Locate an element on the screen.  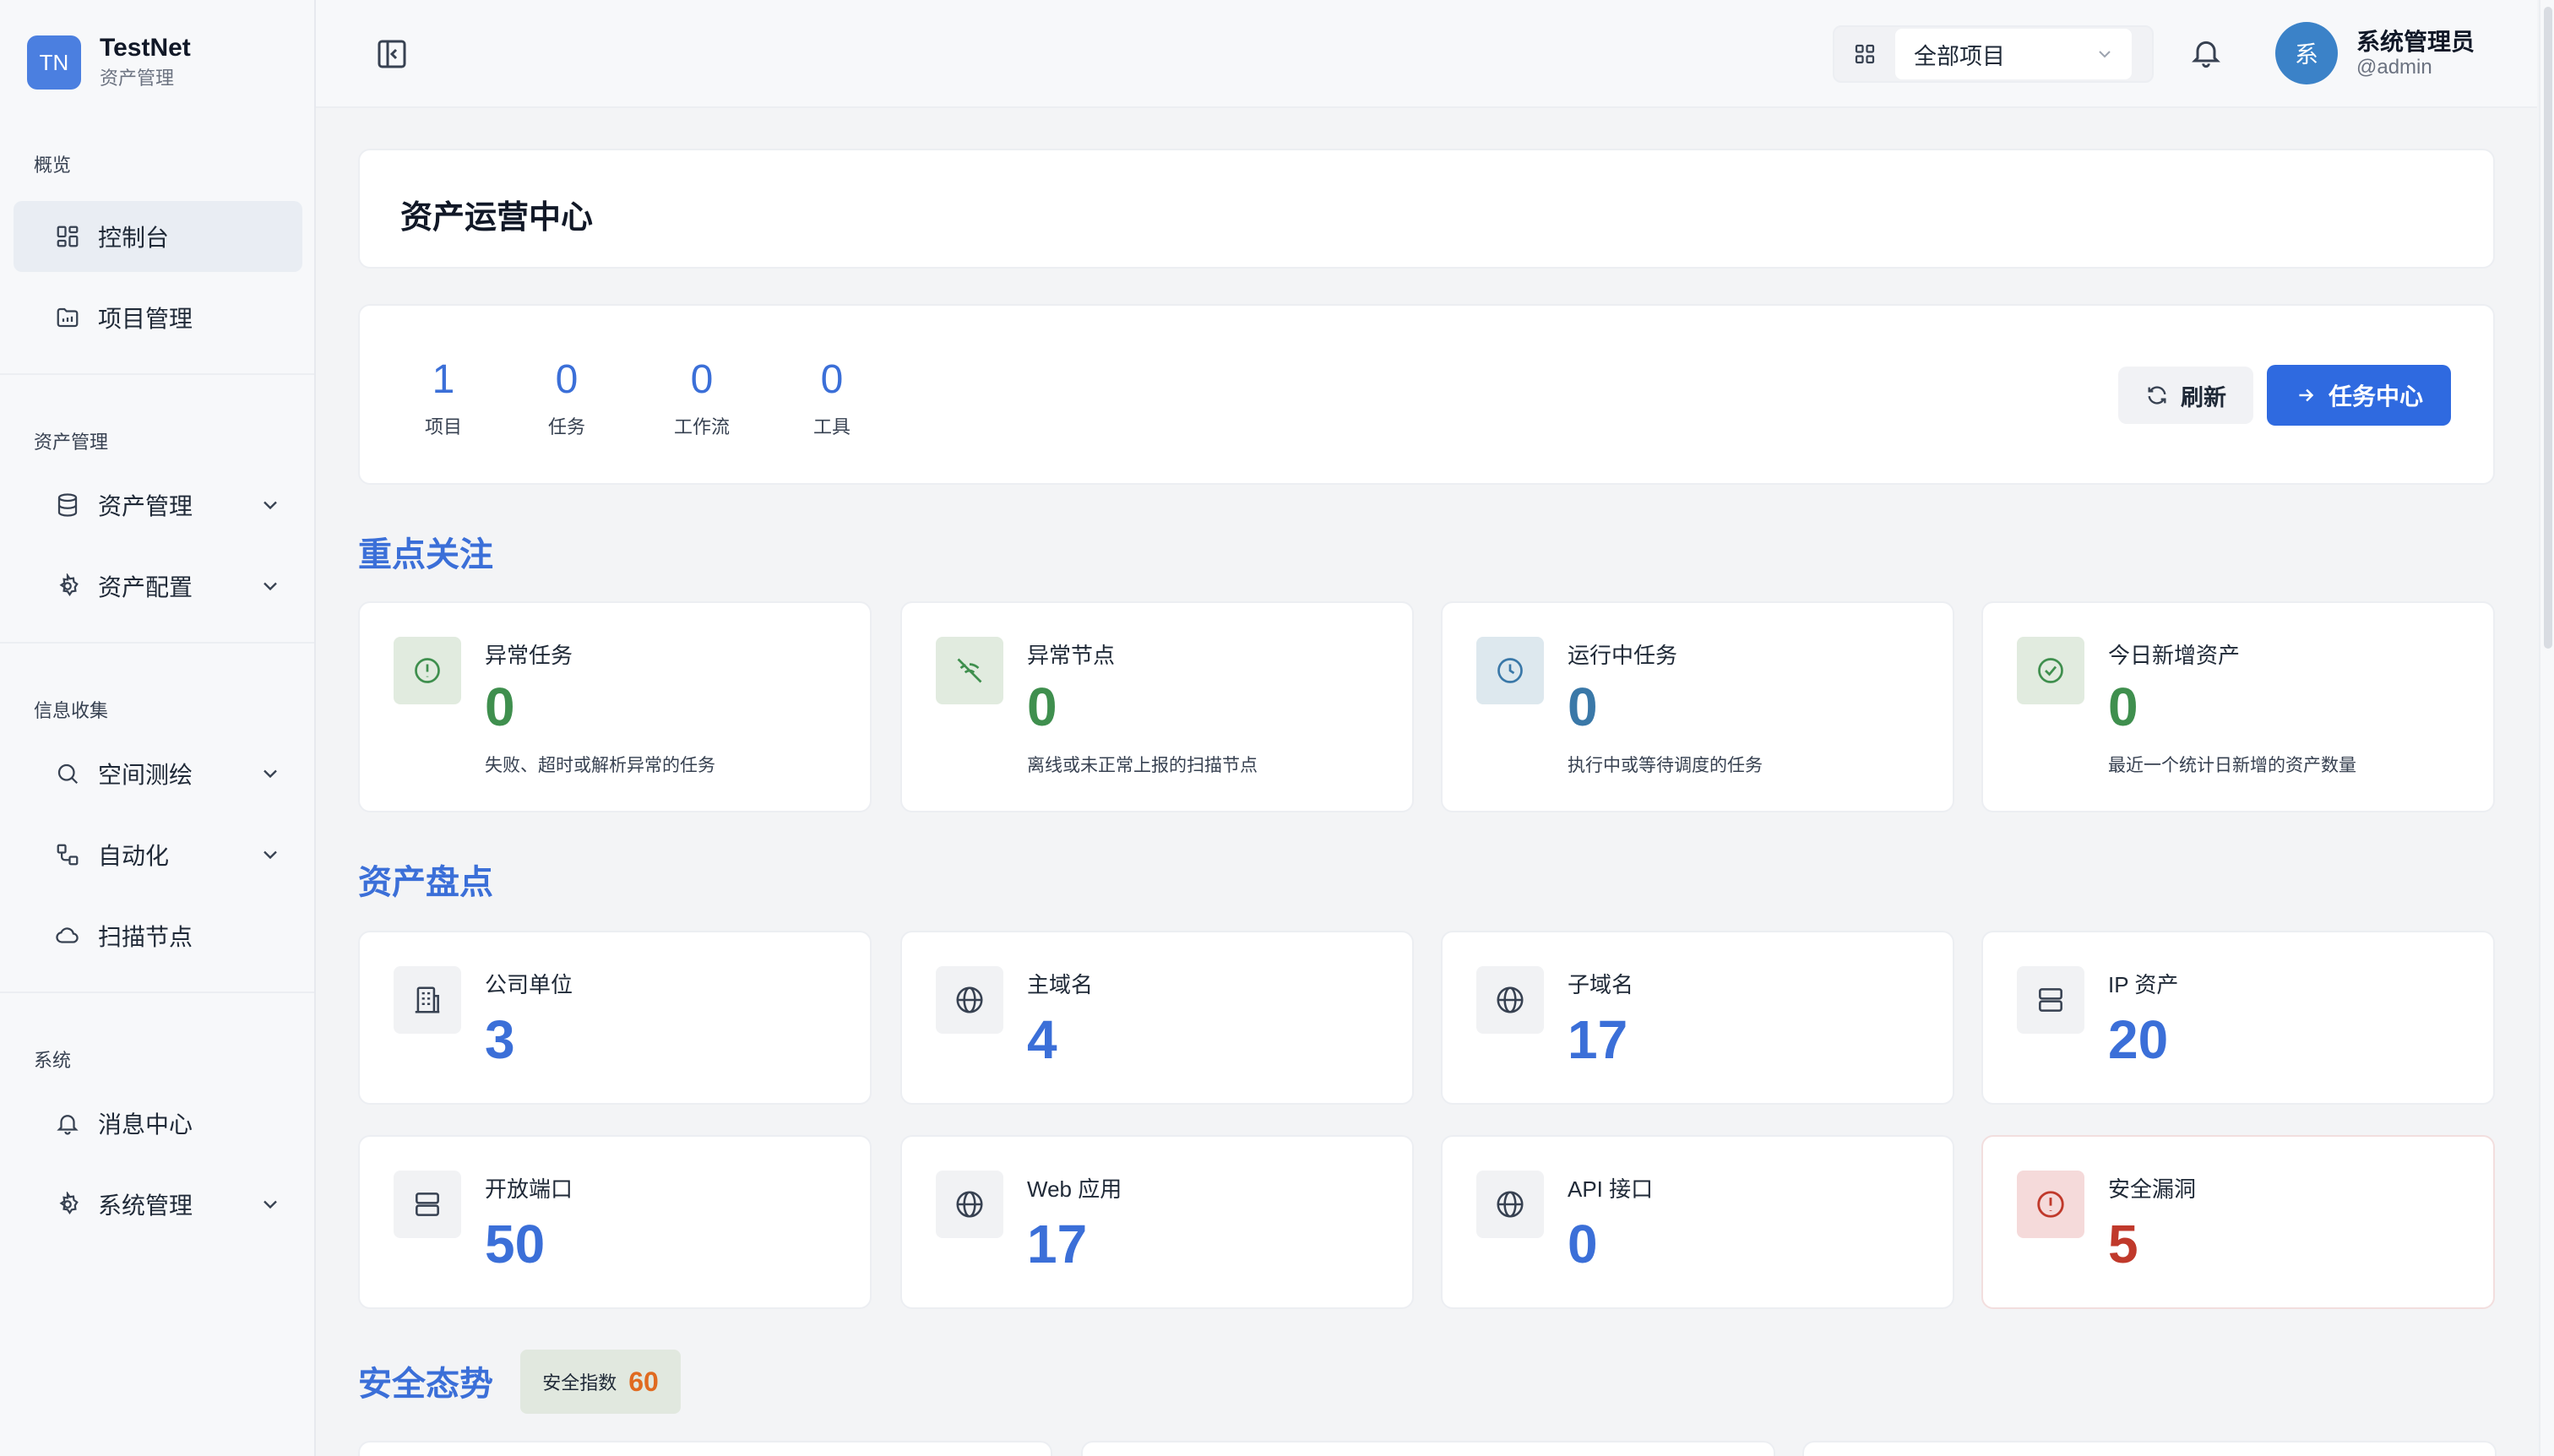
sidebar-item-system-management: 系统管理 is located at coordinates (158, 1204).